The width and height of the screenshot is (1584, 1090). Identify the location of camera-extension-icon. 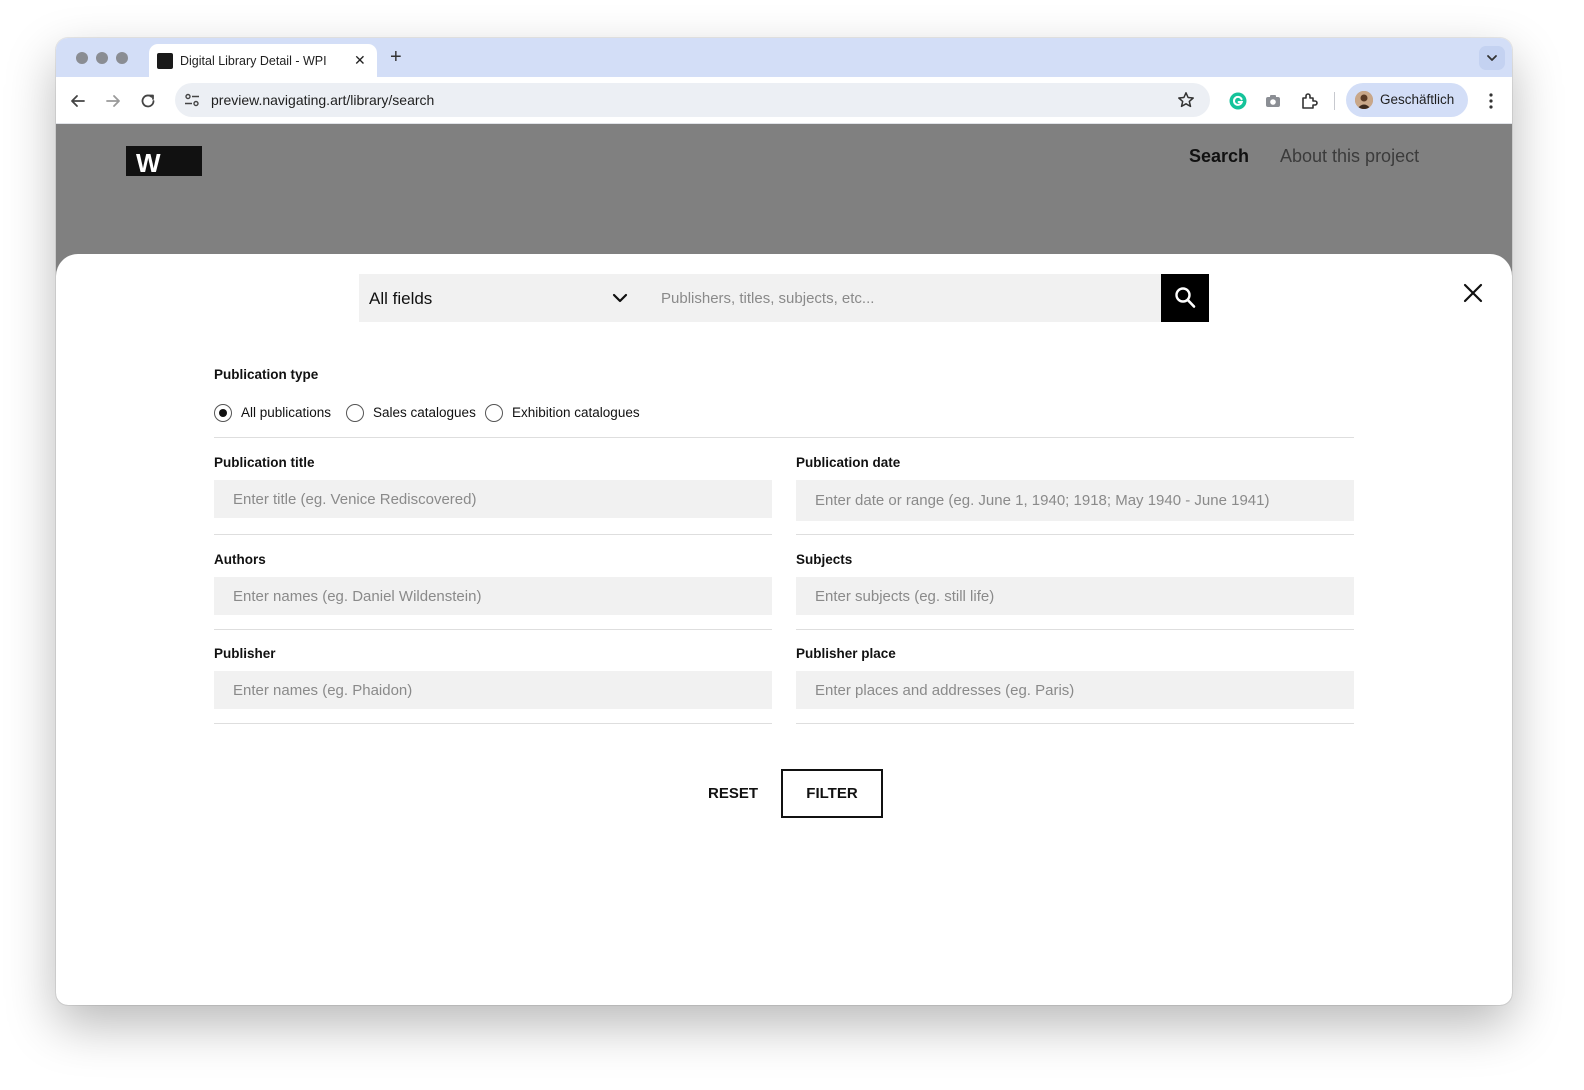
(1273, 101).